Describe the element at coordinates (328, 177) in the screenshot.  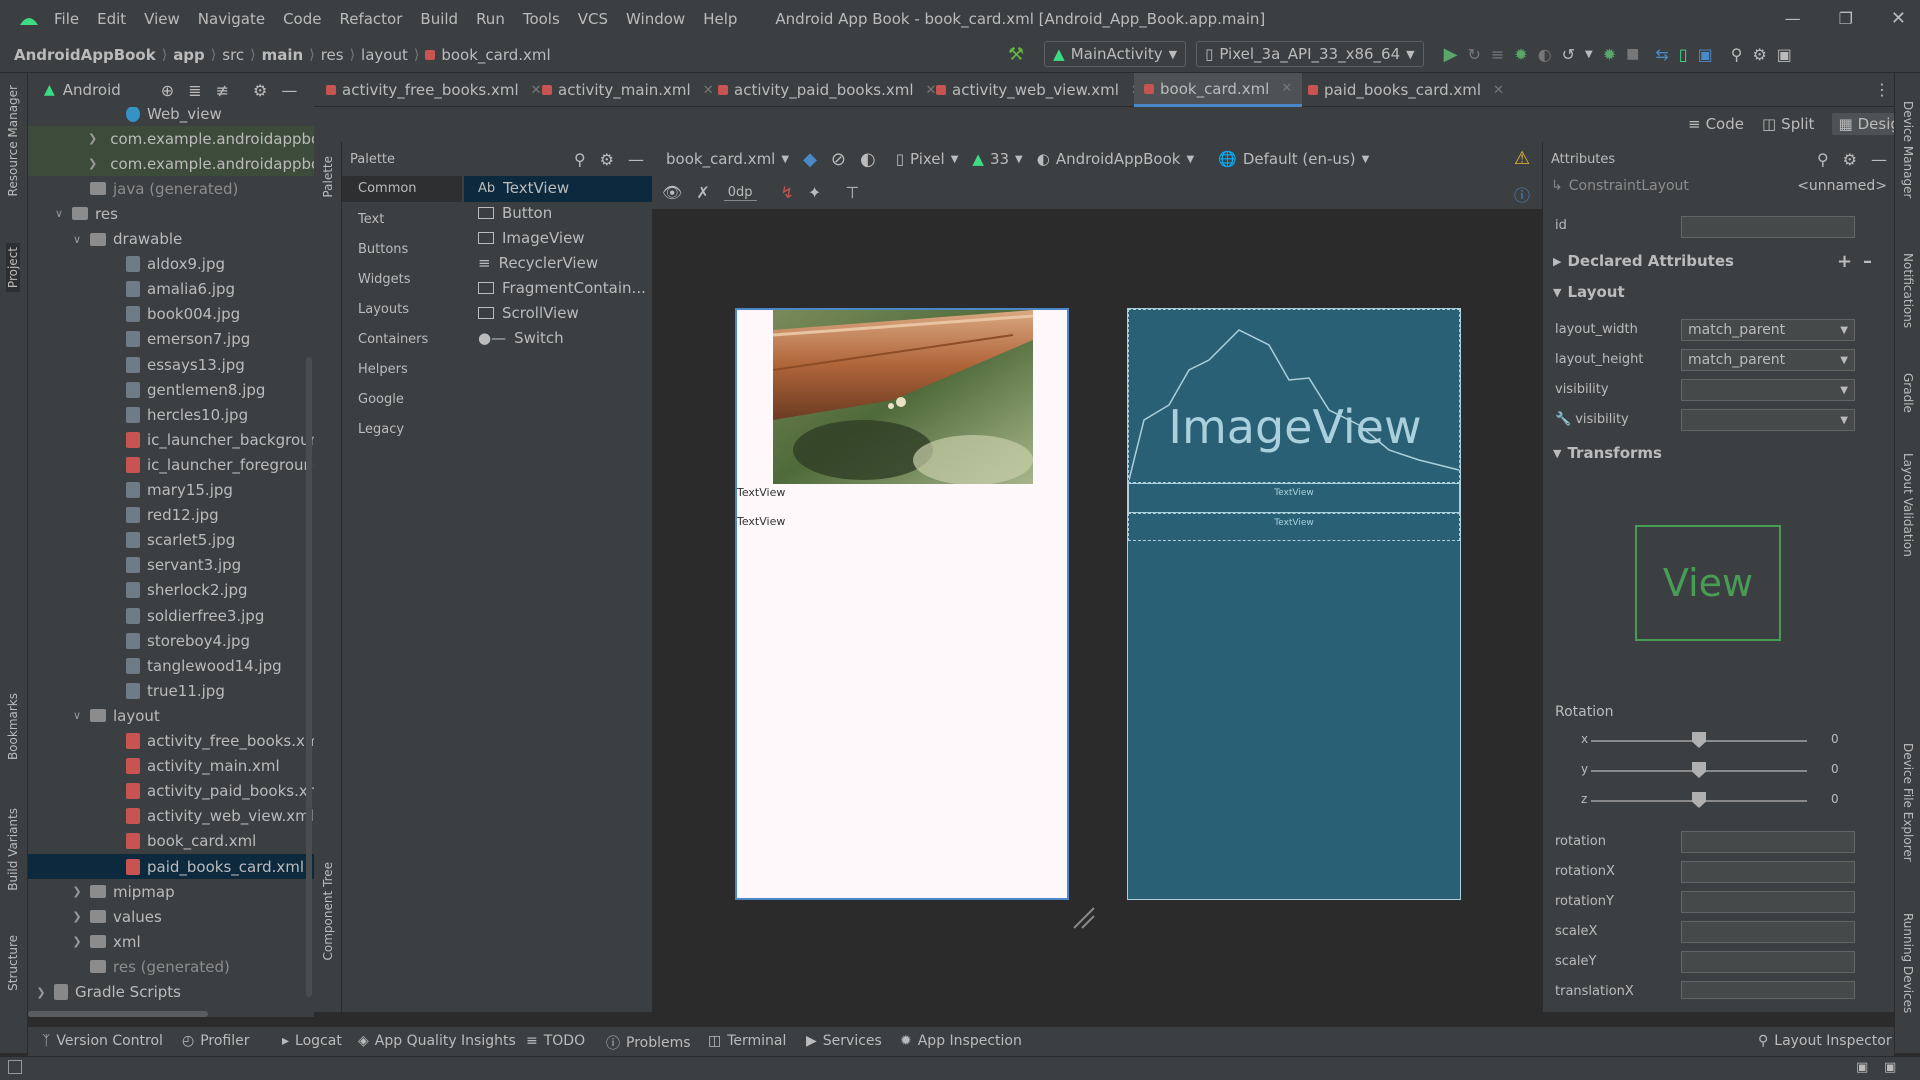
I see `palette-tab: Palette` at that location.